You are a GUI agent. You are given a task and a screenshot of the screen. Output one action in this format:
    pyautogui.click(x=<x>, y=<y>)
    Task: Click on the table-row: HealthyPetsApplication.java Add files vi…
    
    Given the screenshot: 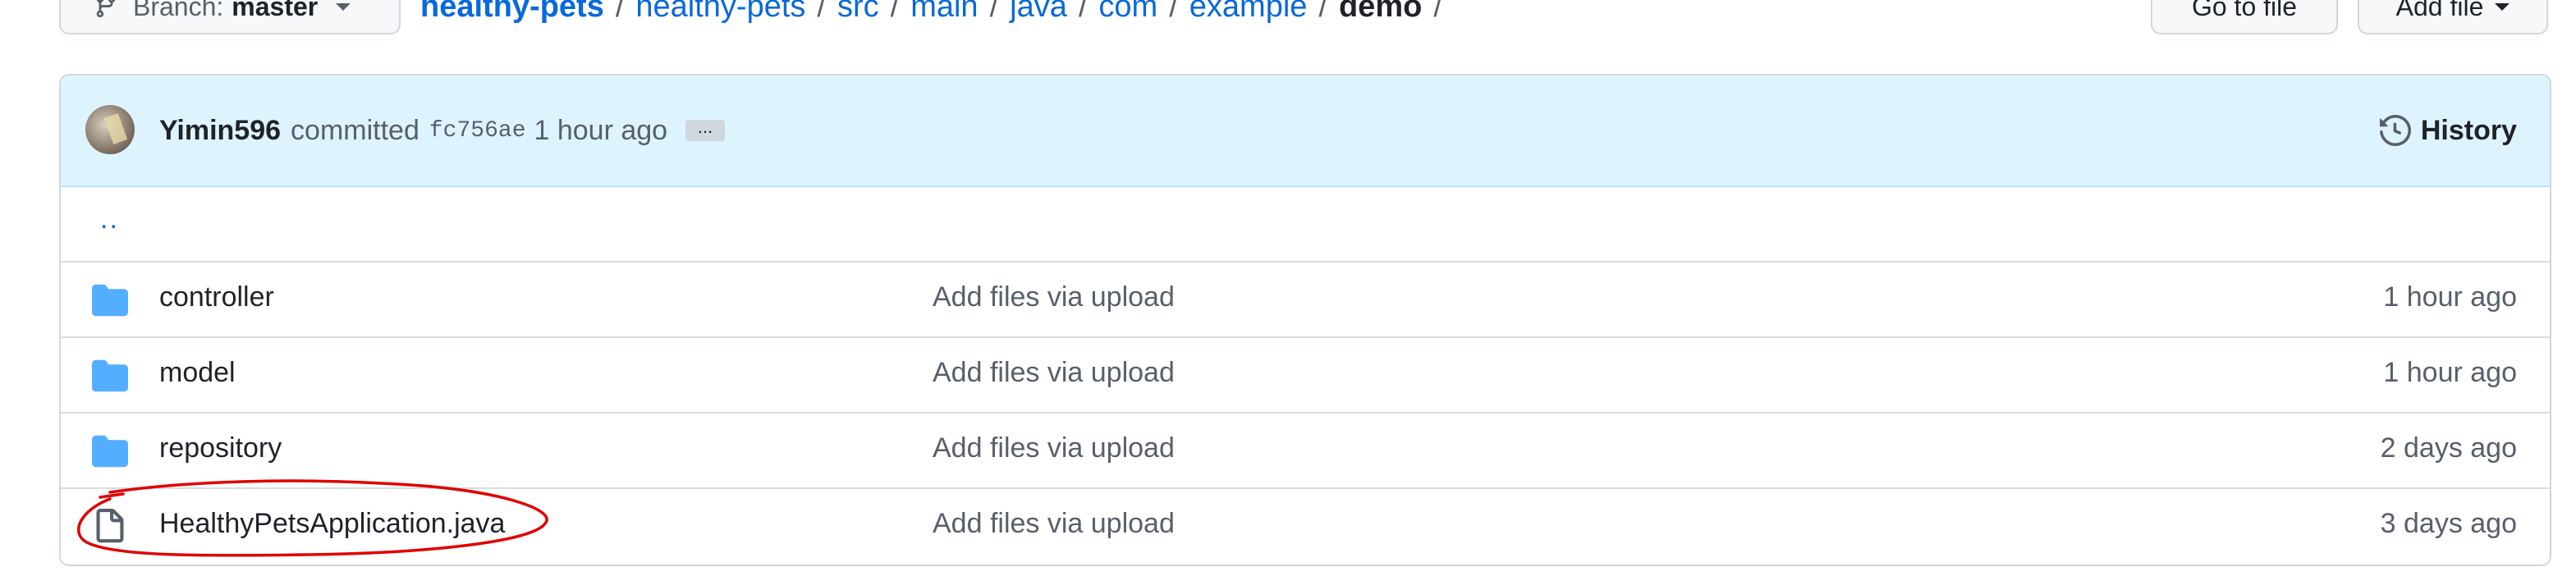 What is the action you would take?
    pyautogui.click(x=1305, y=526)
    